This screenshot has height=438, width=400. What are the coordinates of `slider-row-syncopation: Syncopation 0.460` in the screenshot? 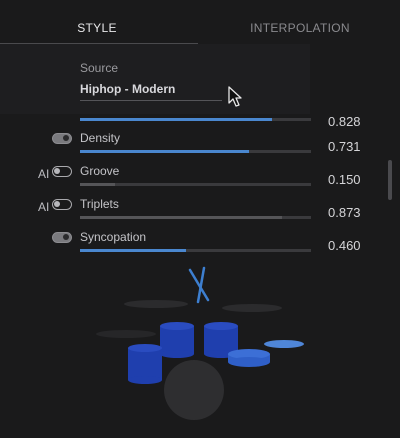 It's located at (200, 246).